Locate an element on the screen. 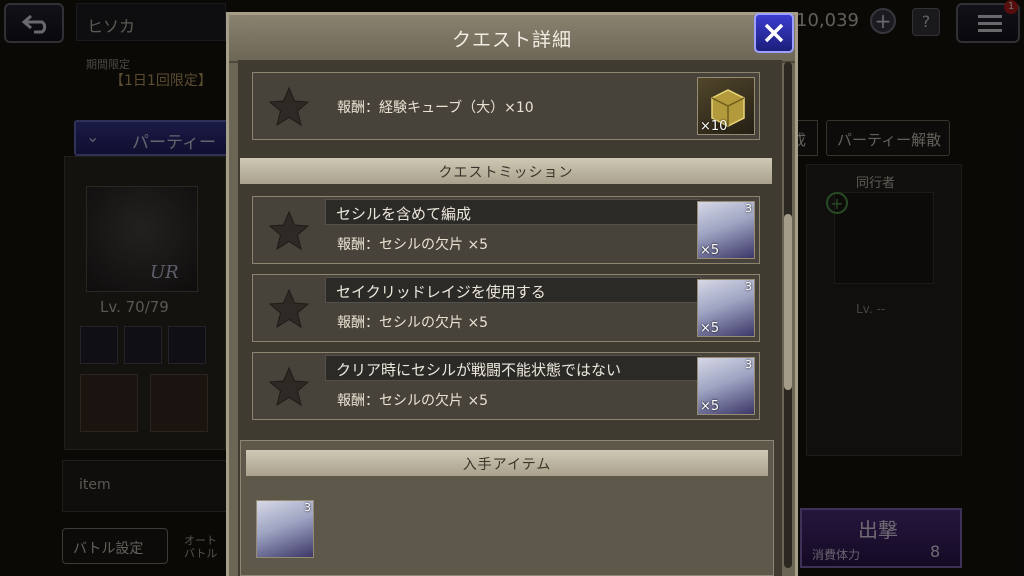  mission-card: クリア時にセシルが戦闘不能状態ではない 報酬：セシルの欠片 ×5 3 ×5 is located at coordinates (506, 386).